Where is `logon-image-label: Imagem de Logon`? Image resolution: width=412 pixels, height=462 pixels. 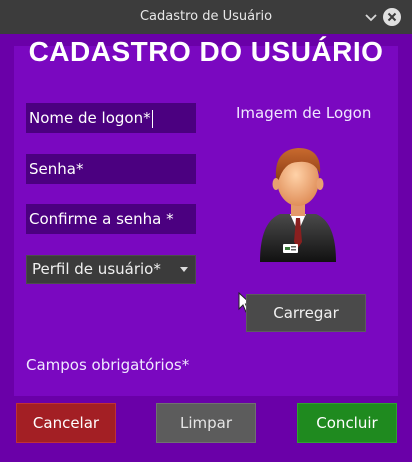
logon-image-label: Imagem de Logon is located at coordinates (304, 113).